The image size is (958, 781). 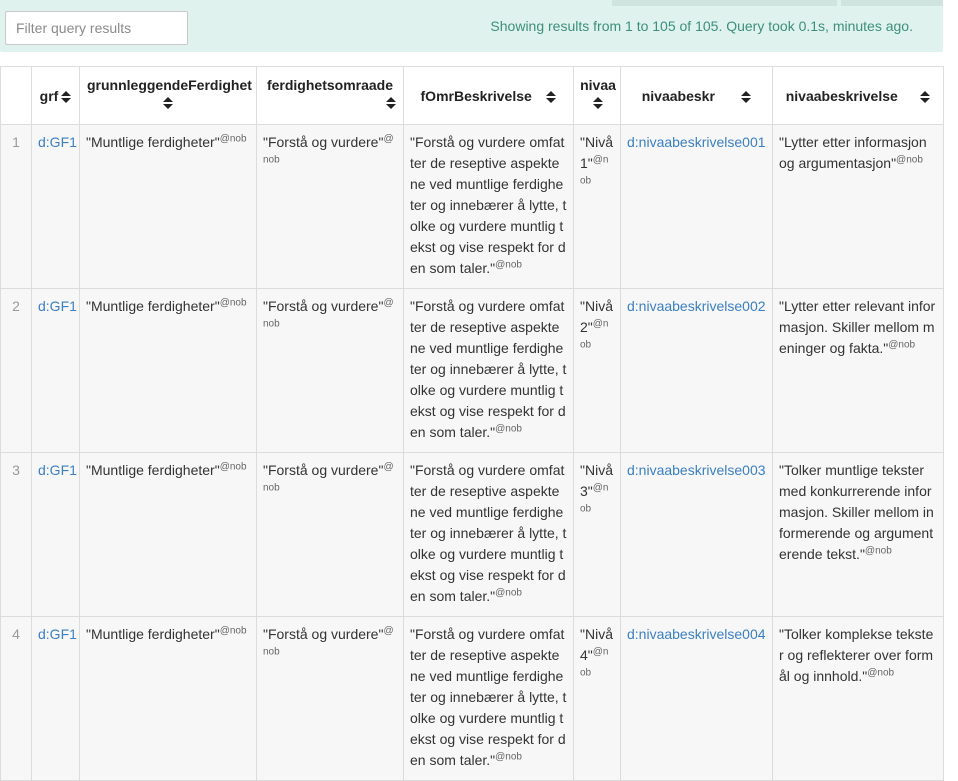 What do you see at coordinates (696, 534) in the screenshot?
I see `cell-nivaabeskr: d:nivaabeskrivelse003` at bounding box center [696, 534].